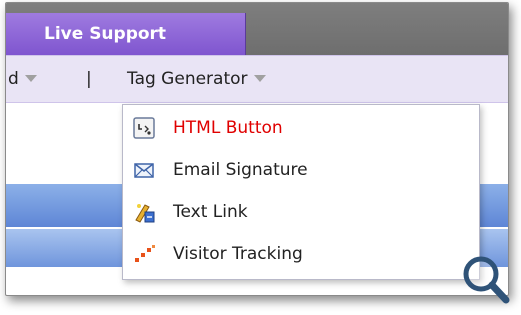 The image size is (521, 315). Describe the element at coordinates (486, 280) in the screenshot. I see `magnifier-zoom-icon` at that location.